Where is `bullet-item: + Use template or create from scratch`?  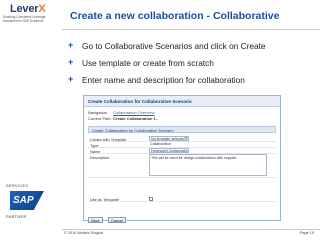 bullet-item: + Use template or create from scratch is located at coordinates (141, 62).